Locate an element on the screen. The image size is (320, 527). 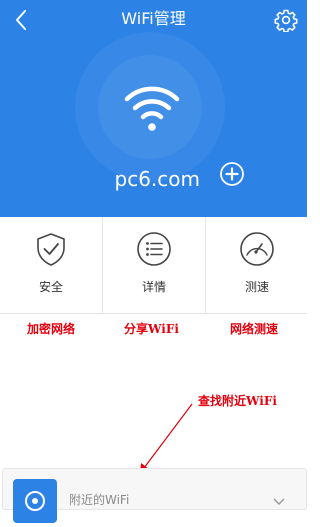
plus-circle-icon is located at coordinates (232, 174).